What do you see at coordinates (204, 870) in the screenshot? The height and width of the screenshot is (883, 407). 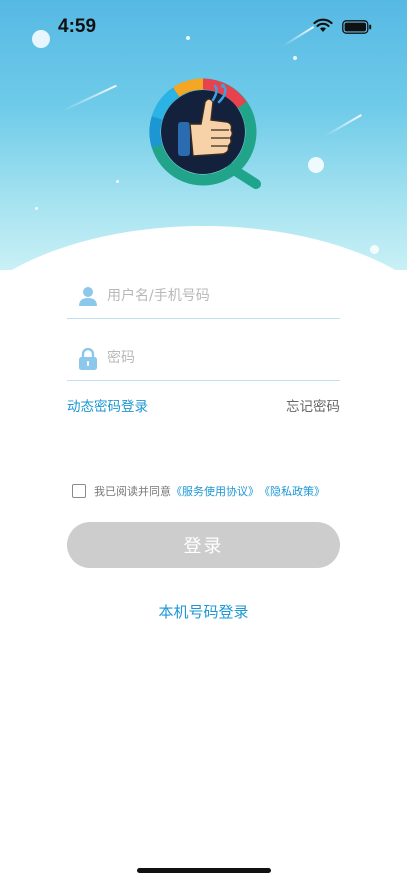 I see `home-indicator` at bounding box center [204, 870].